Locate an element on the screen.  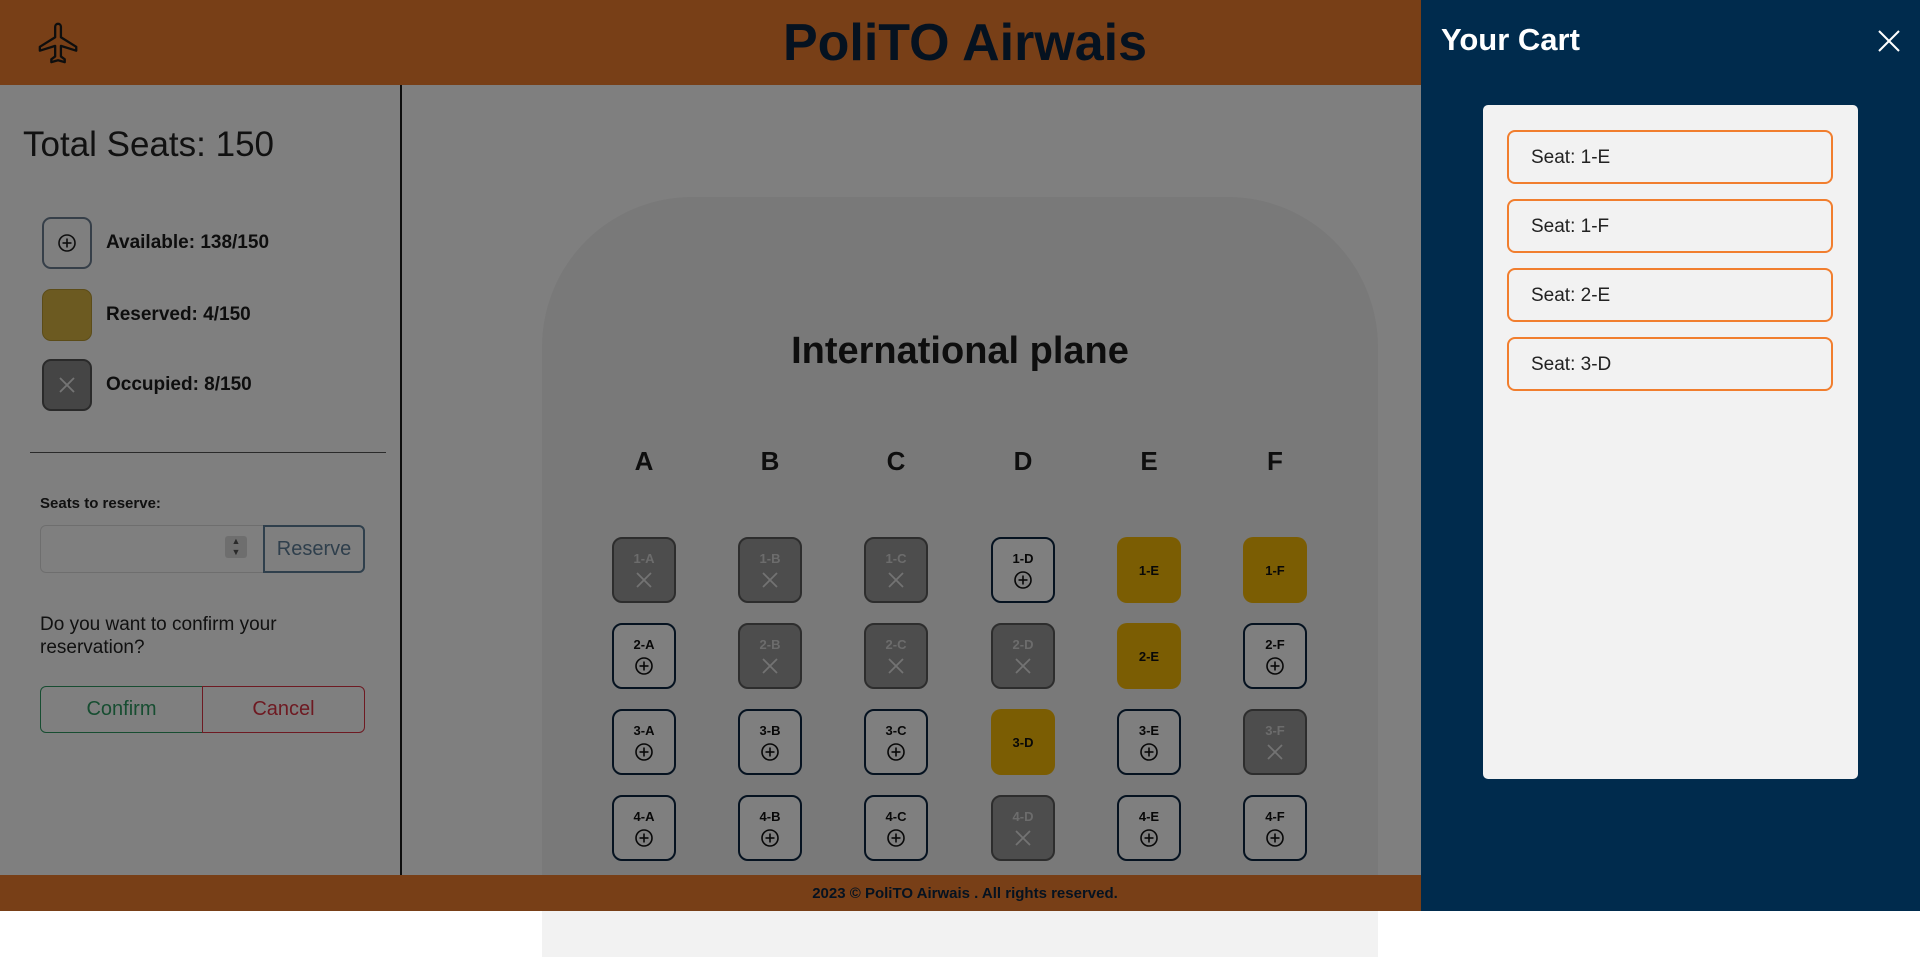
cart-list: Seat: 1-E Seat: 1-F Seat: 2-E Seat: 3-D is located at coordinates (1670, 442).